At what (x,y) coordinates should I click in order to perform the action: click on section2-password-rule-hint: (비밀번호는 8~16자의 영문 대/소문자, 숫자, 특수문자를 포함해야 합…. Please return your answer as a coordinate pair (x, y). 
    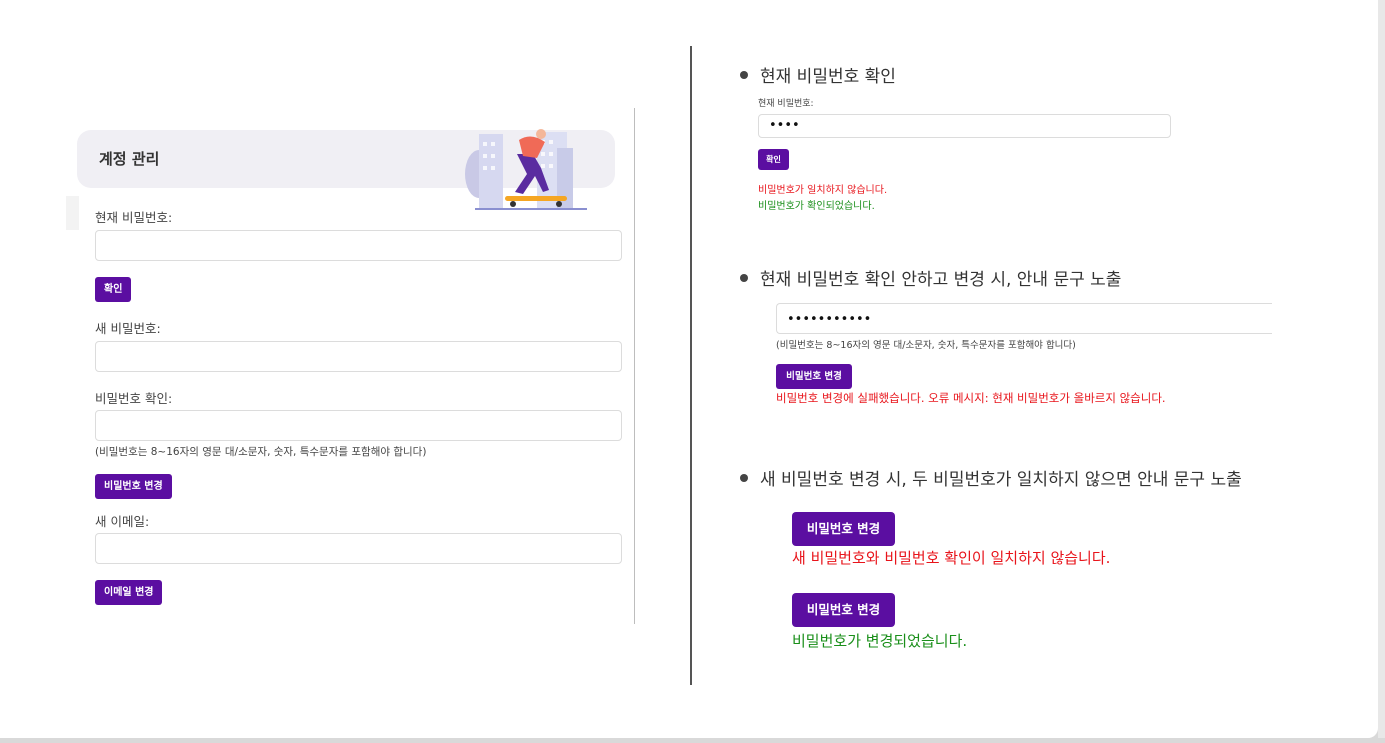
    Looking at the image, I should click on (926, 345).